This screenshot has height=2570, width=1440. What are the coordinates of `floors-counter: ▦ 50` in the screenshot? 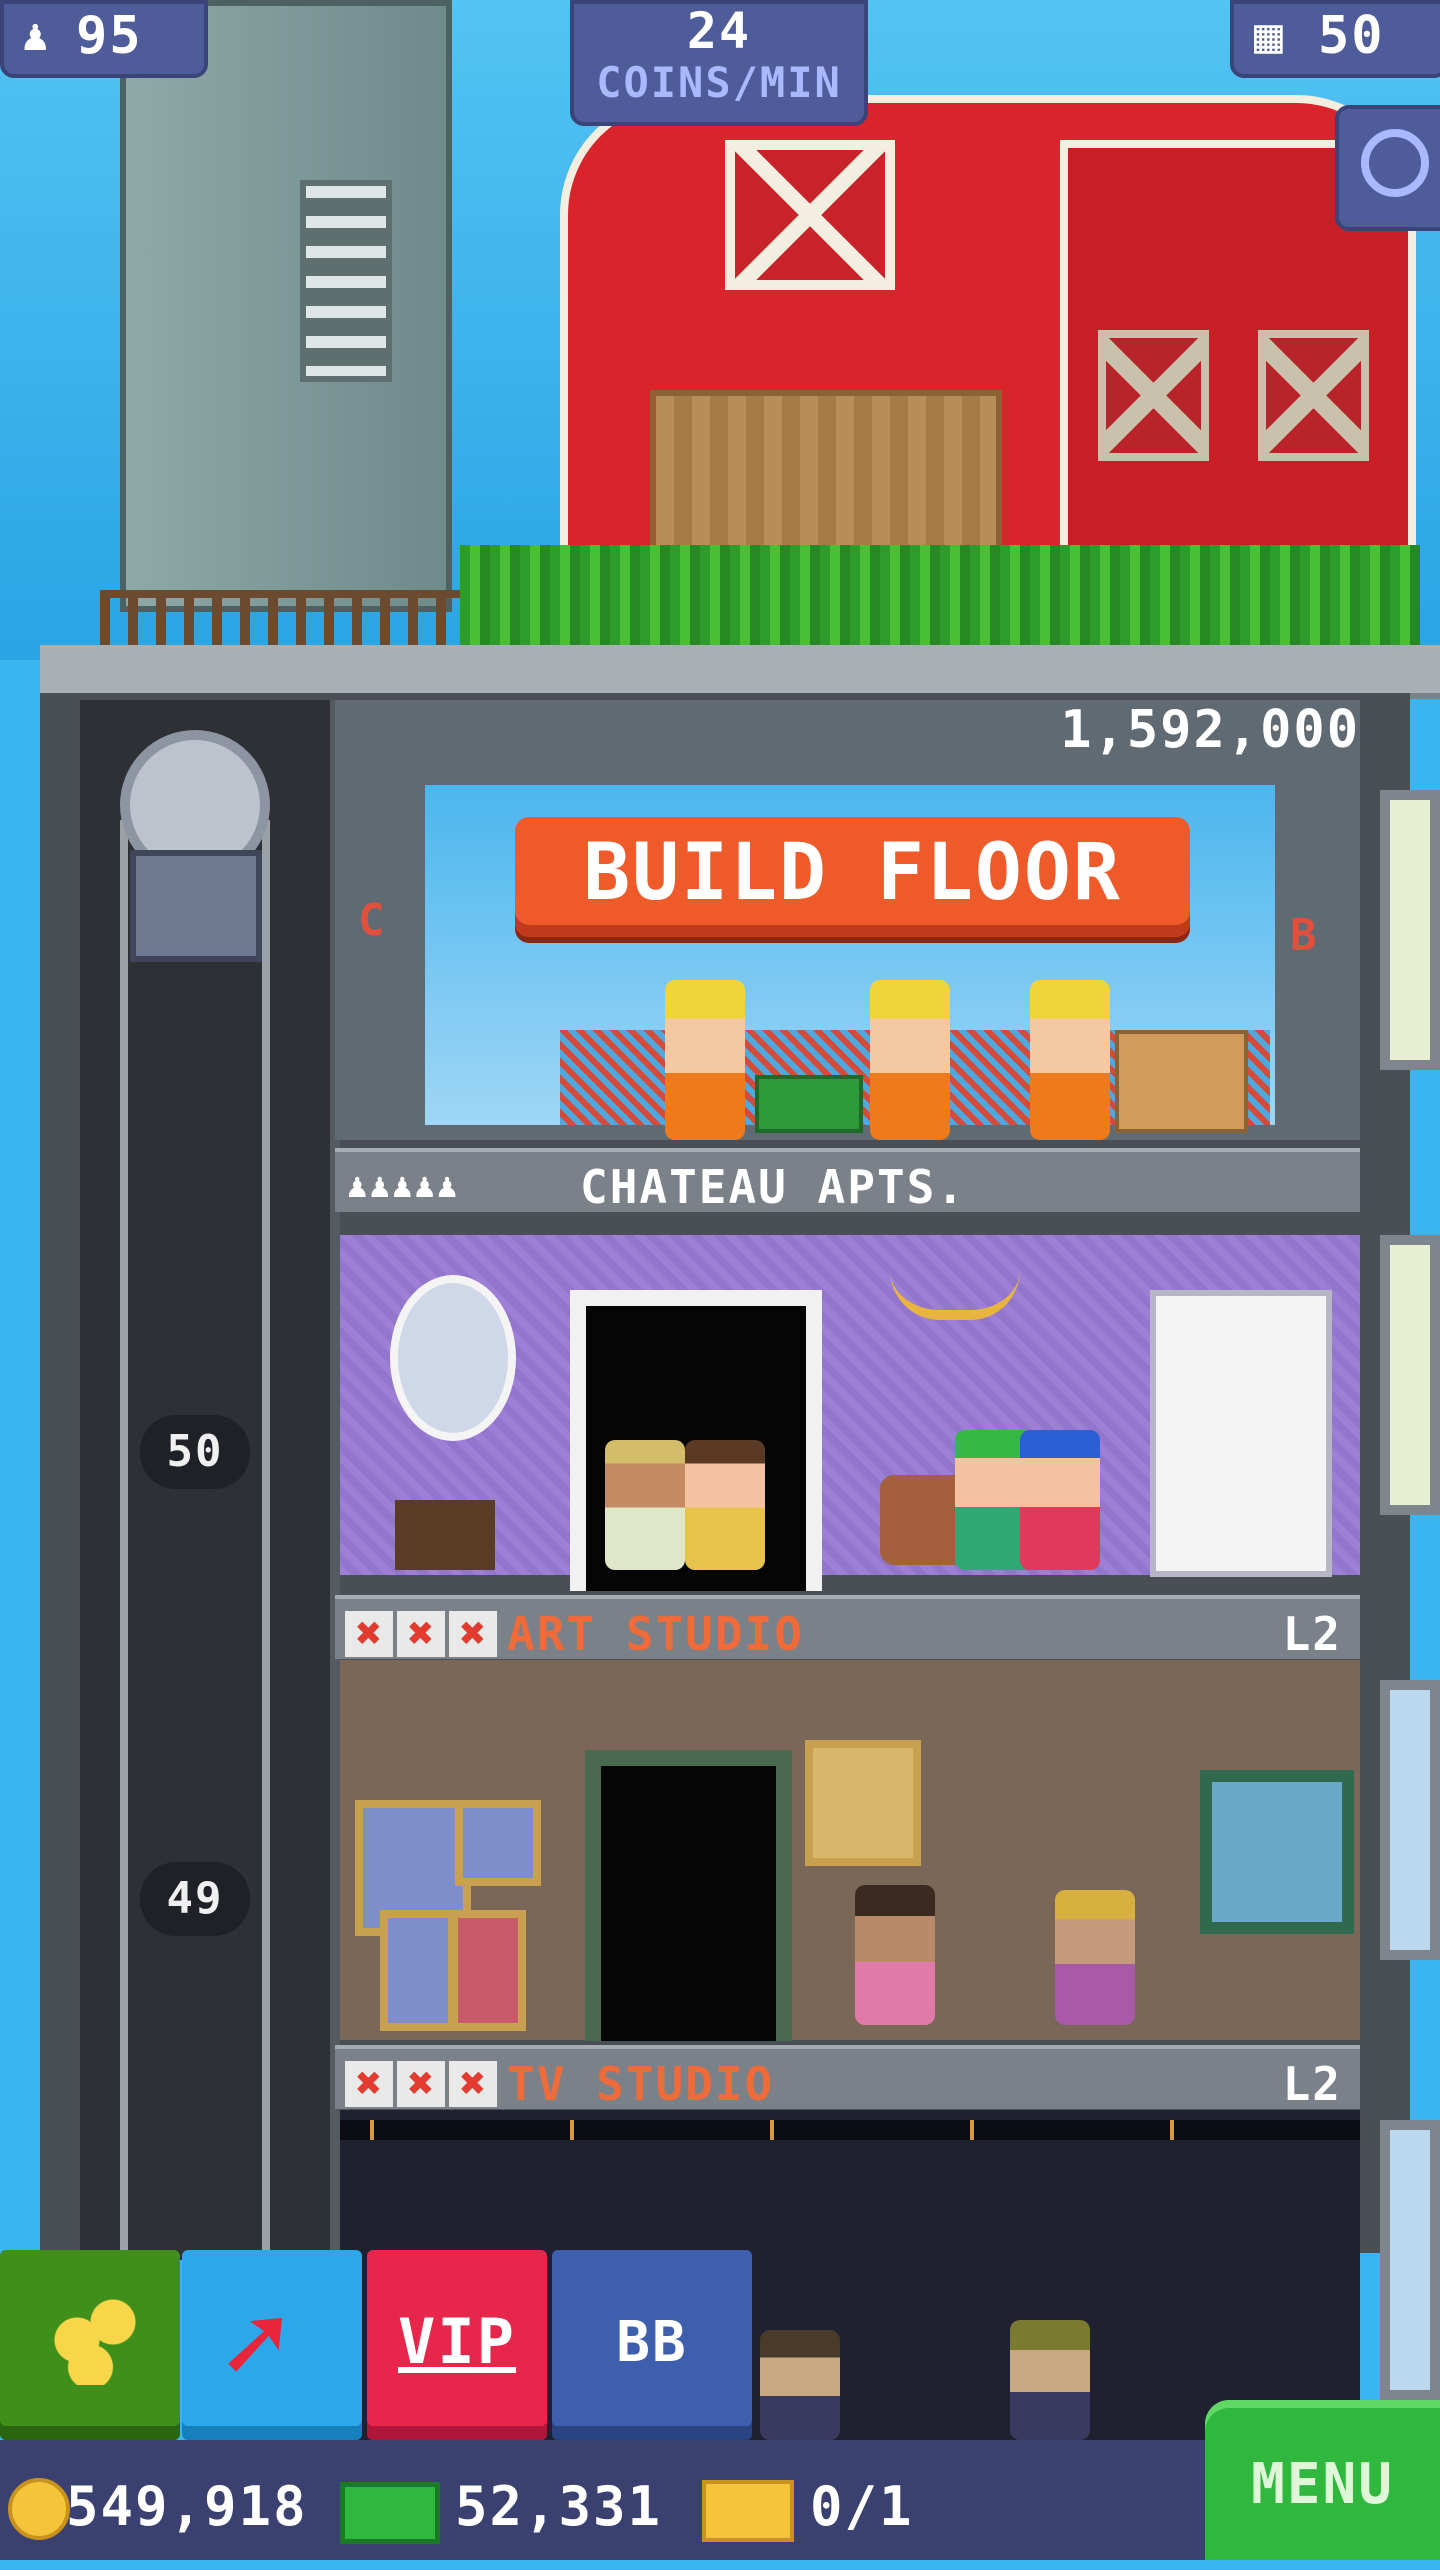 It's located at (1335, 39).